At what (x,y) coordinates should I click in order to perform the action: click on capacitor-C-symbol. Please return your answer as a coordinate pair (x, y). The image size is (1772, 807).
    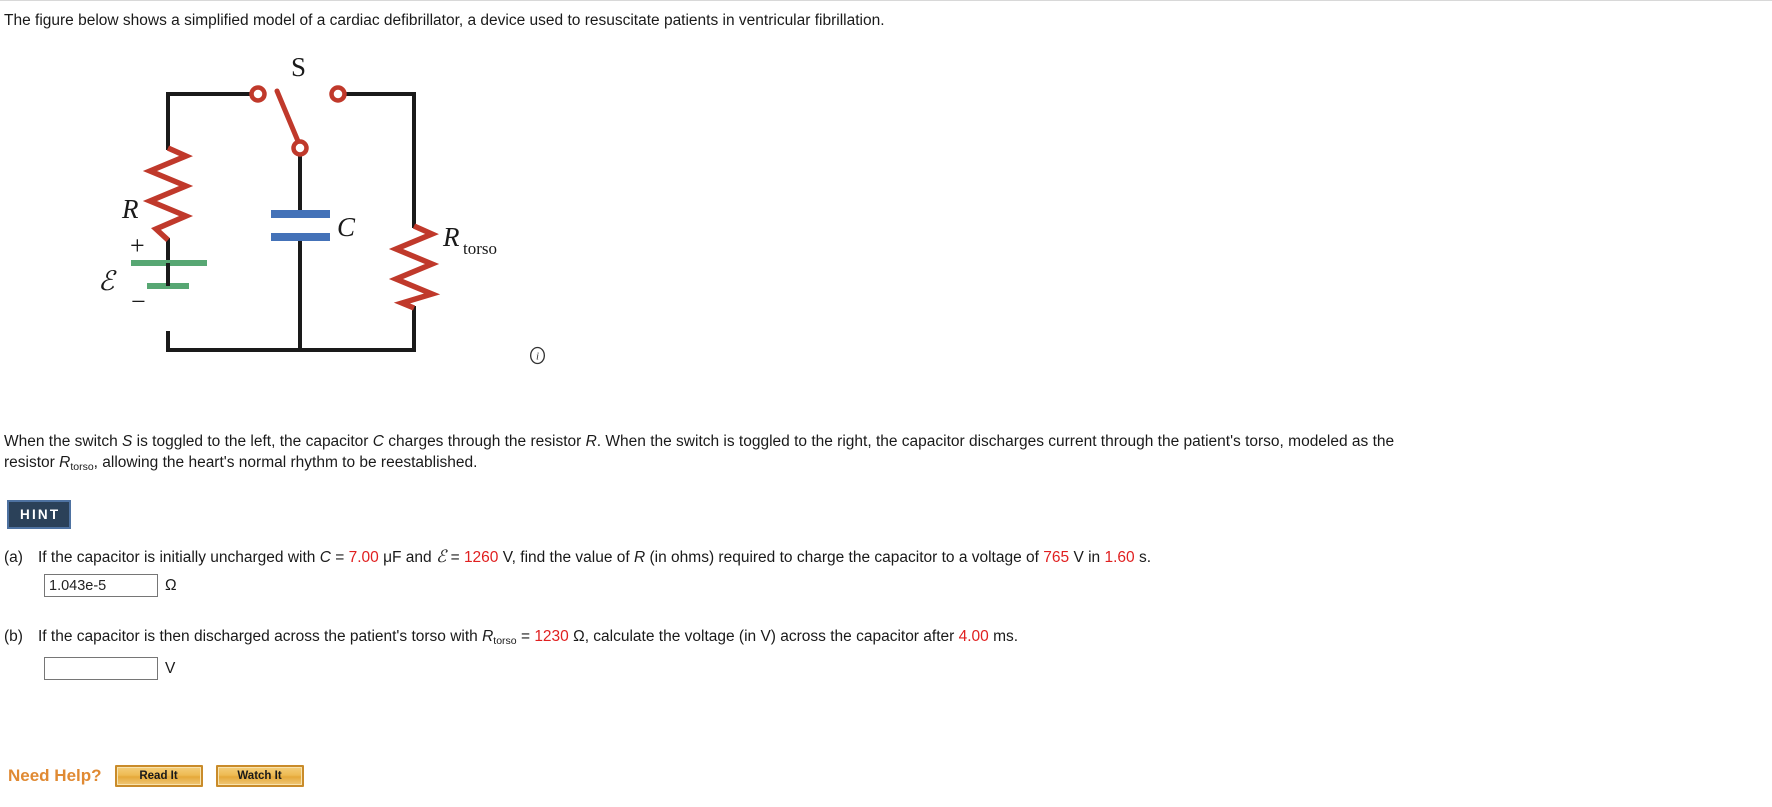
    Looking at the image, I should click on (300, 225).